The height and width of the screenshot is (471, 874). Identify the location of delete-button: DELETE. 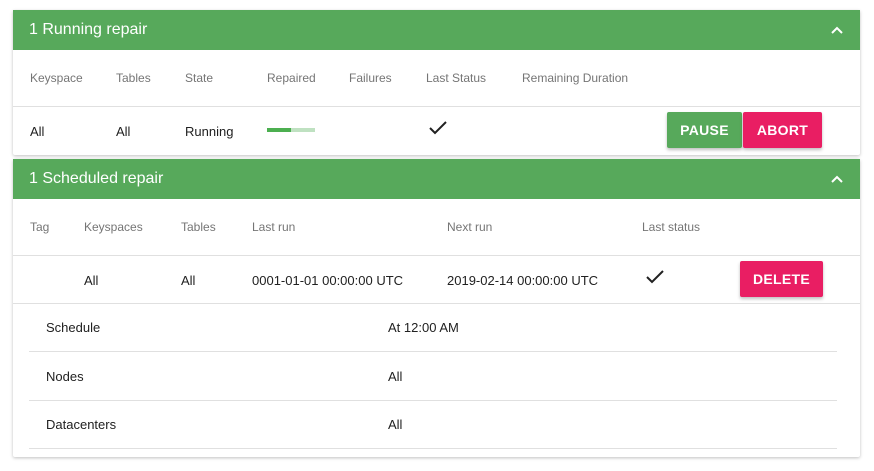
(781, 279).